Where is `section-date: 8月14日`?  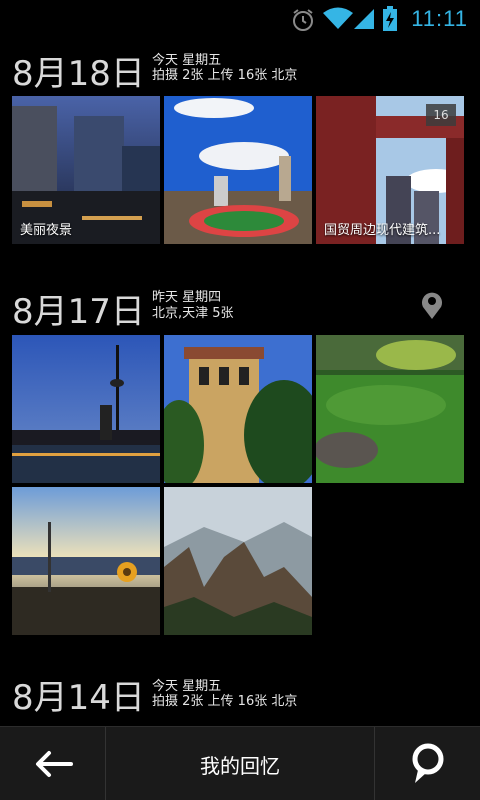 section-date: 8月14日 is located at coordinates (78, 698).